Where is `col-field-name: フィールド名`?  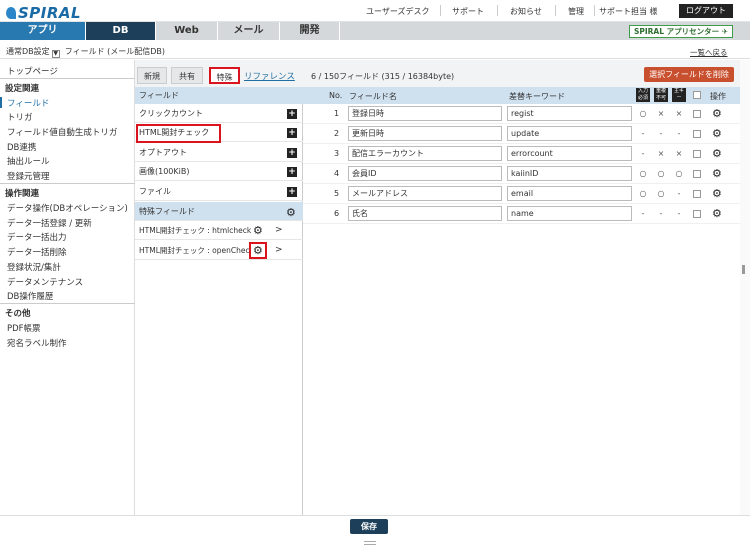 col-field-name: フィールド名 is located at coordinates (373, 96).